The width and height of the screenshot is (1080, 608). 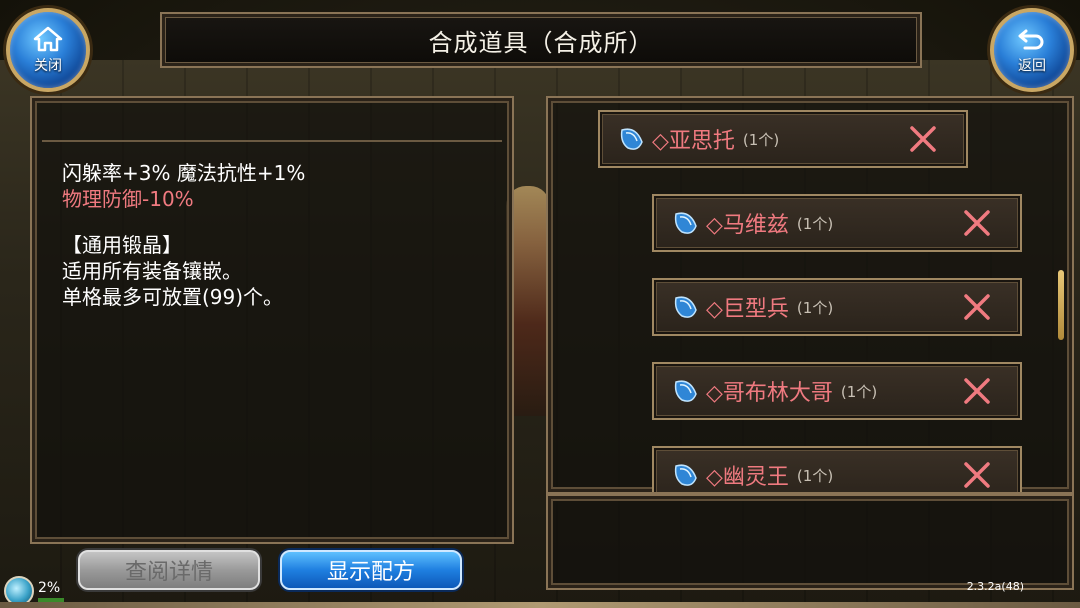 I want to click on description-header-strip, so click(x=272, y=124).